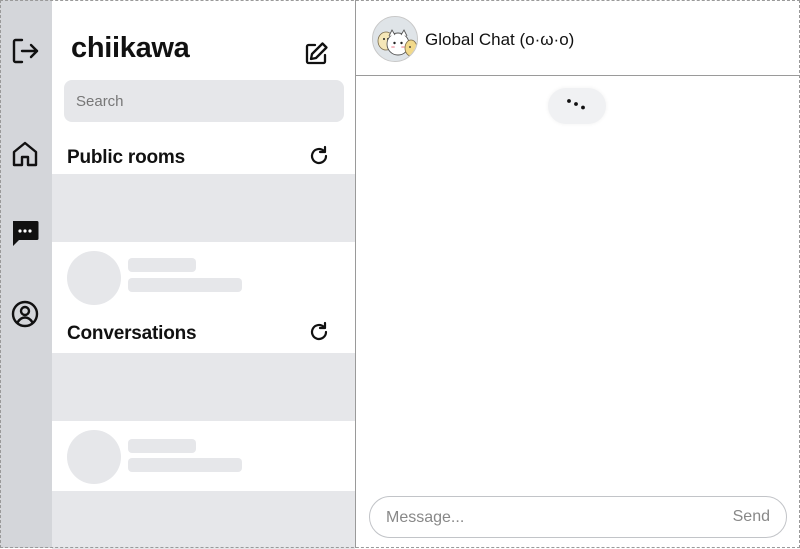 The width and height of the screenshot is (800, 549). I want to click on conversations-heading: Conversations, so click(132, 333).